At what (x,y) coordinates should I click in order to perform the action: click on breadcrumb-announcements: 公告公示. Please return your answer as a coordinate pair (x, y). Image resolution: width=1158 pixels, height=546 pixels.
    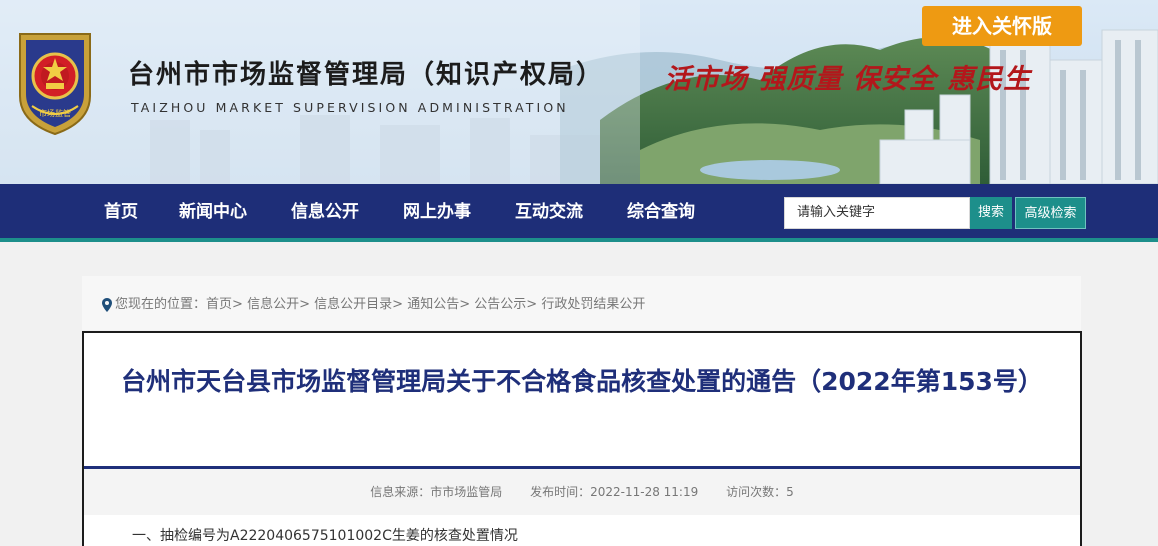
    Looking at the image, I should click on (500, 304).